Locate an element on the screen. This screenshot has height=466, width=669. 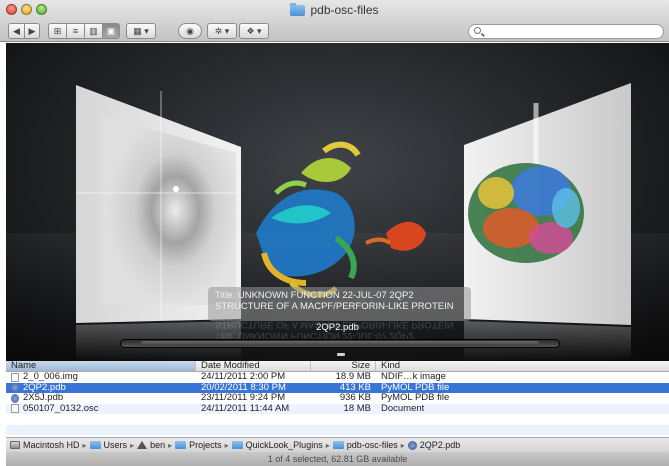
coverflow-scrollbar is located at coordinates (340, 343).